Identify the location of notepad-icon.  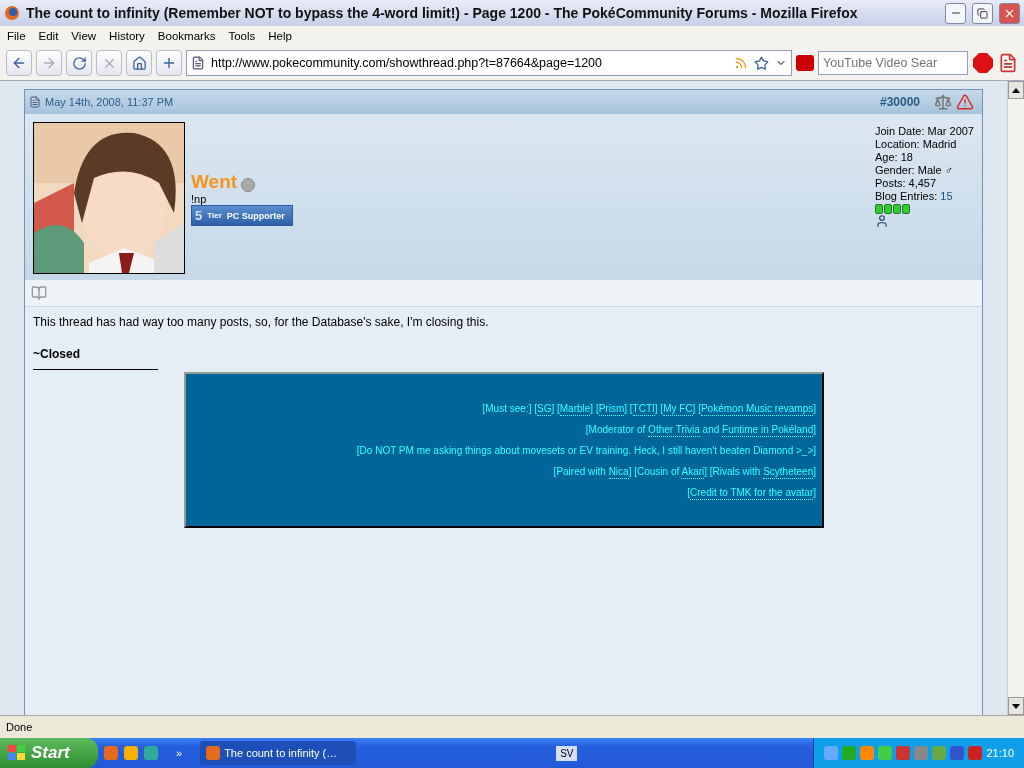
(1008, 63).